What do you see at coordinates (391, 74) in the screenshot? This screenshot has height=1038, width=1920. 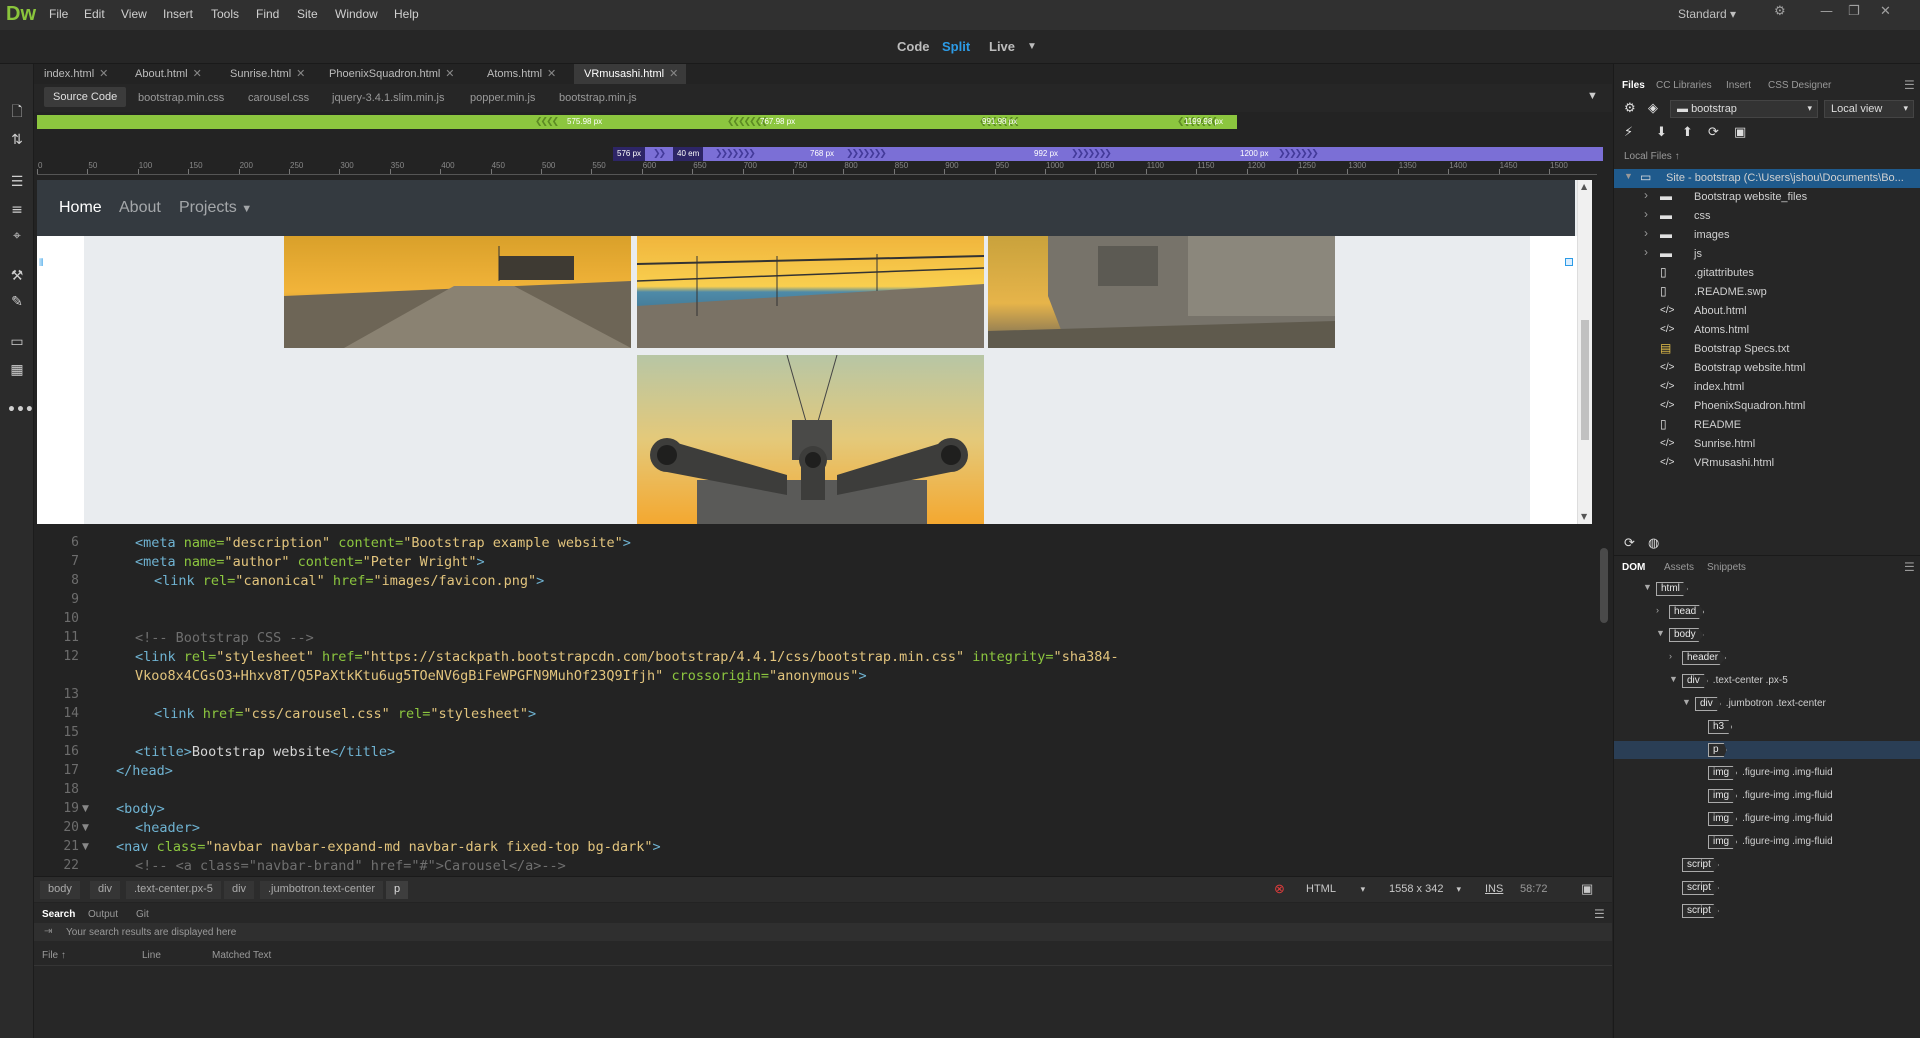 I see `tab-phoenixsquadron: PhoenixSquadron.html ✕` at bounding box center [391, 74].